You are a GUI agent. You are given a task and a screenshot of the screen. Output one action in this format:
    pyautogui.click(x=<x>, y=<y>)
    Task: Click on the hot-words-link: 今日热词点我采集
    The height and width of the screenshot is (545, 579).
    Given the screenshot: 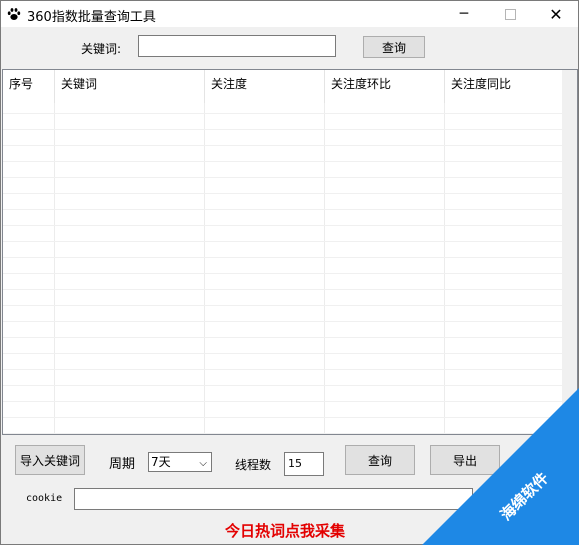 What is the action you would take?
    pyautogui.click(x=285, y=530)
    